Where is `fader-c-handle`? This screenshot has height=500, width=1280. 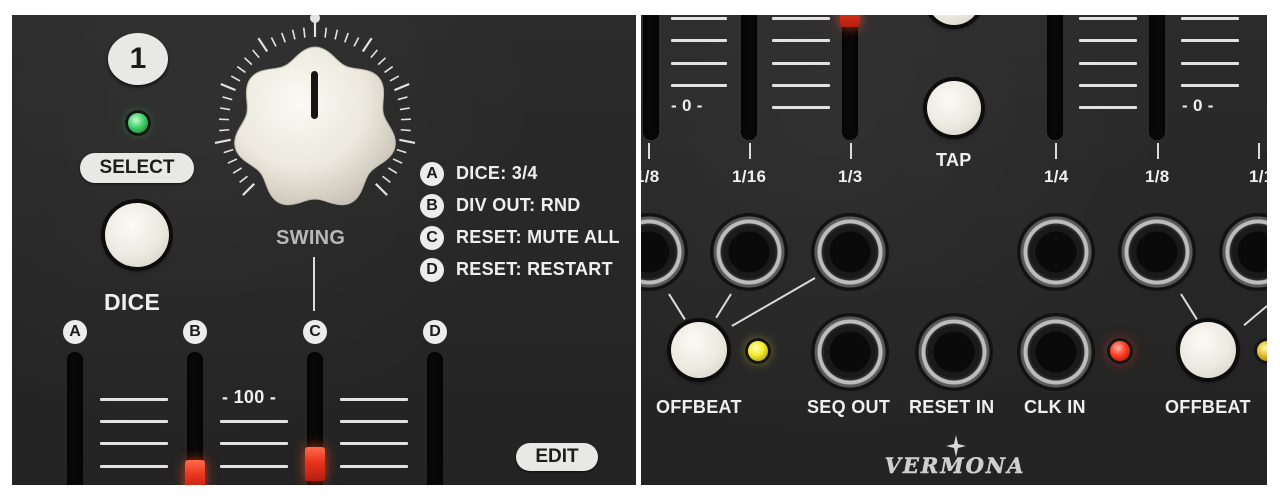 fader-c-handle is located at coordinates (315, 464).